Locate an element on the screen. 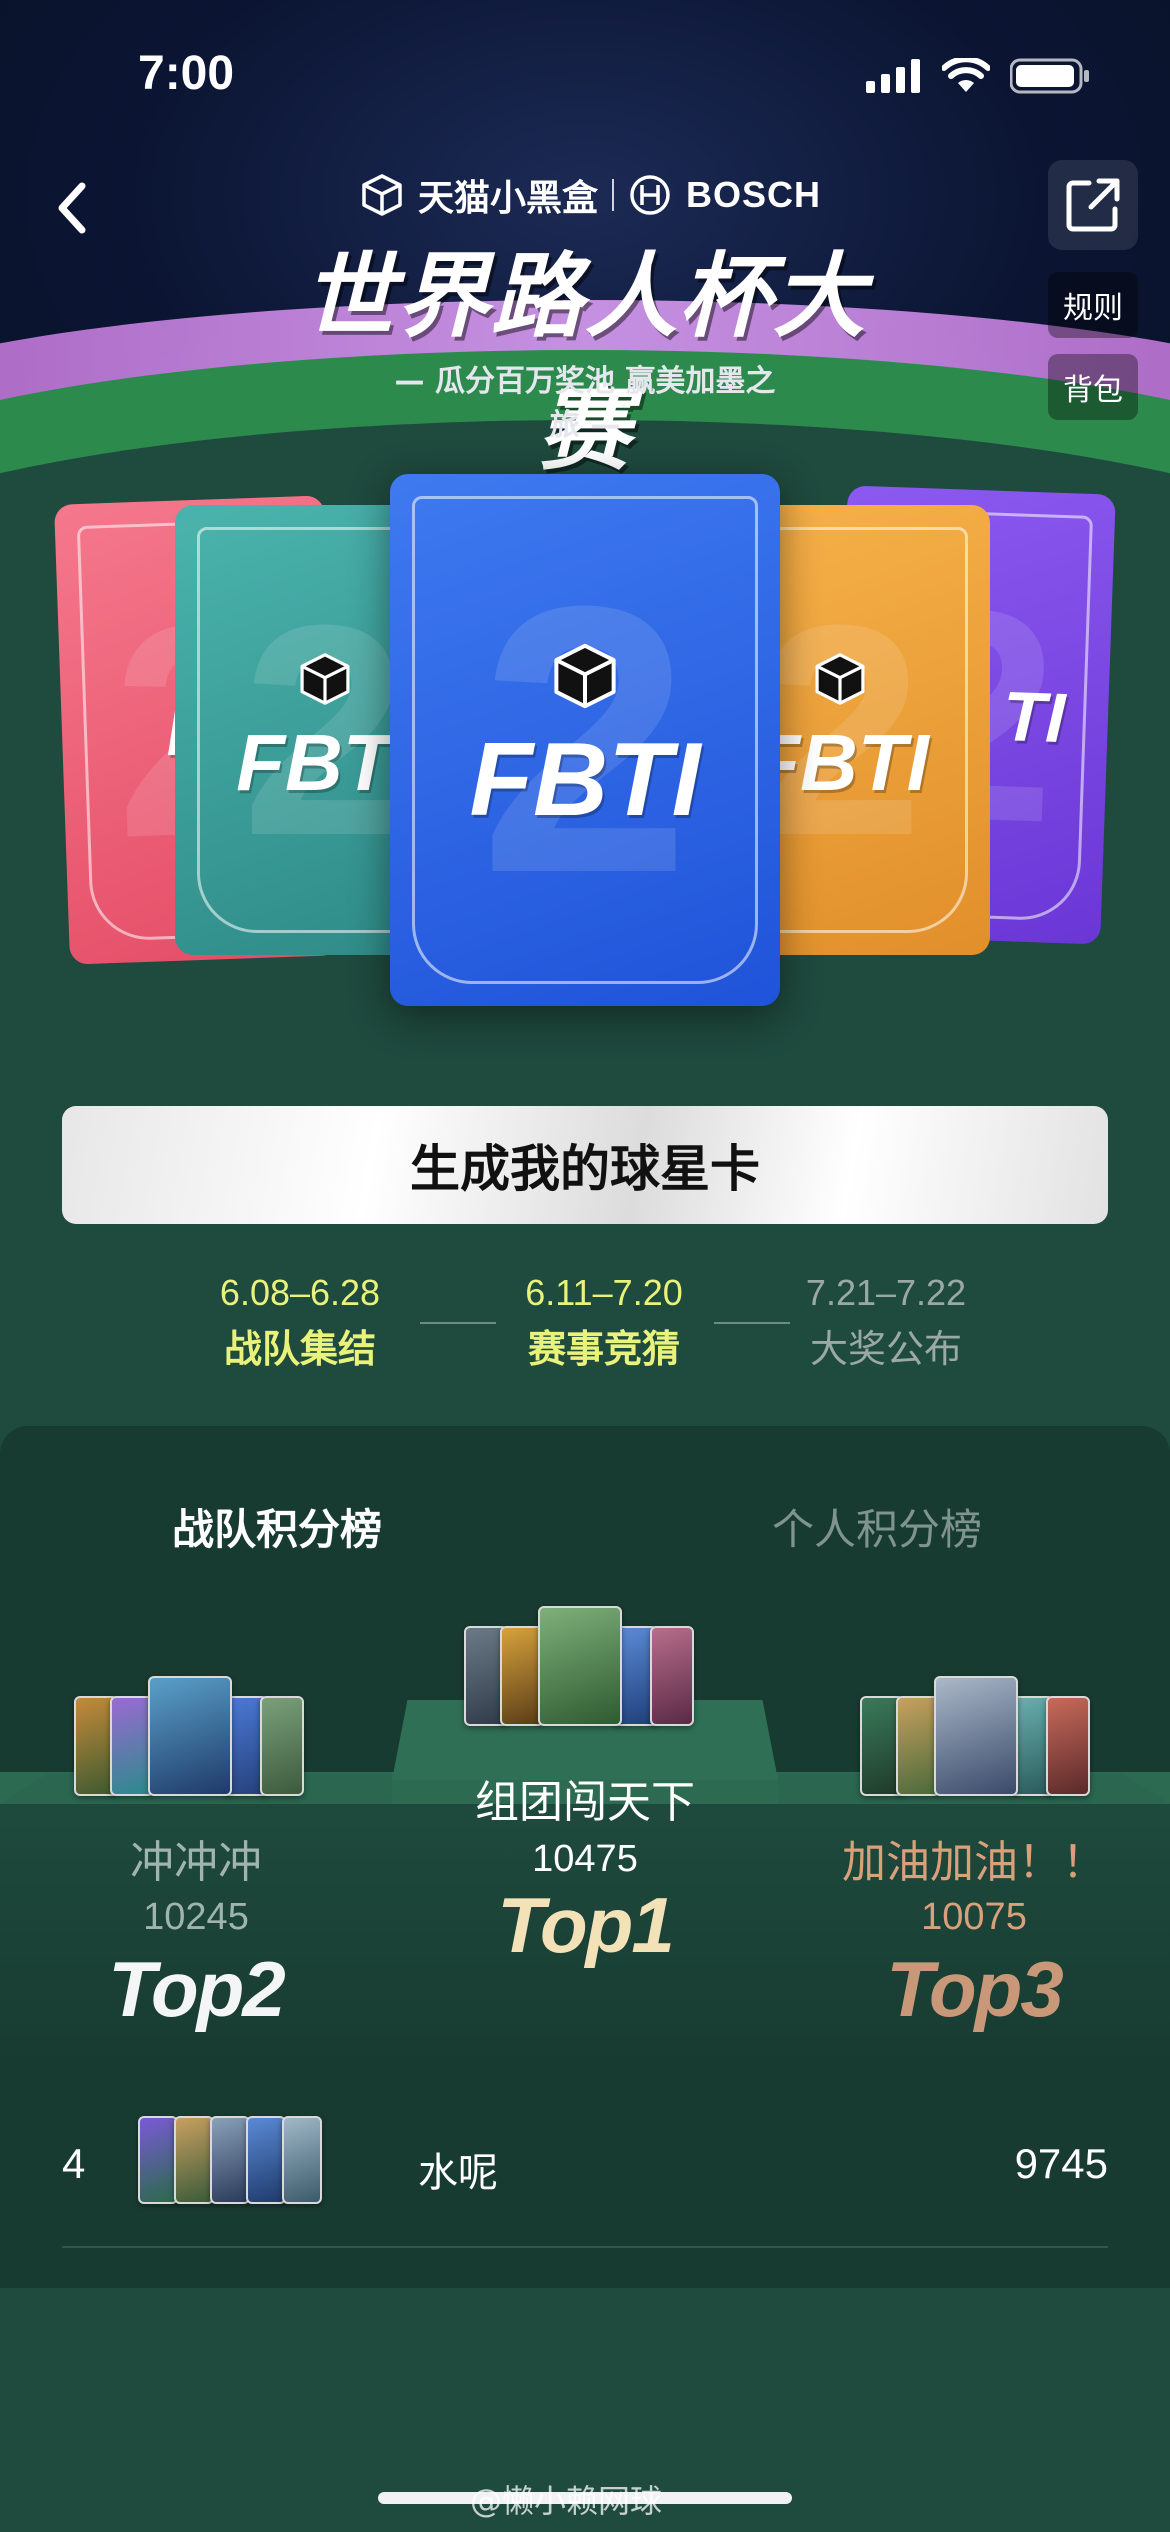  team-score: 9745 is located at coordinates (1061, 2163).